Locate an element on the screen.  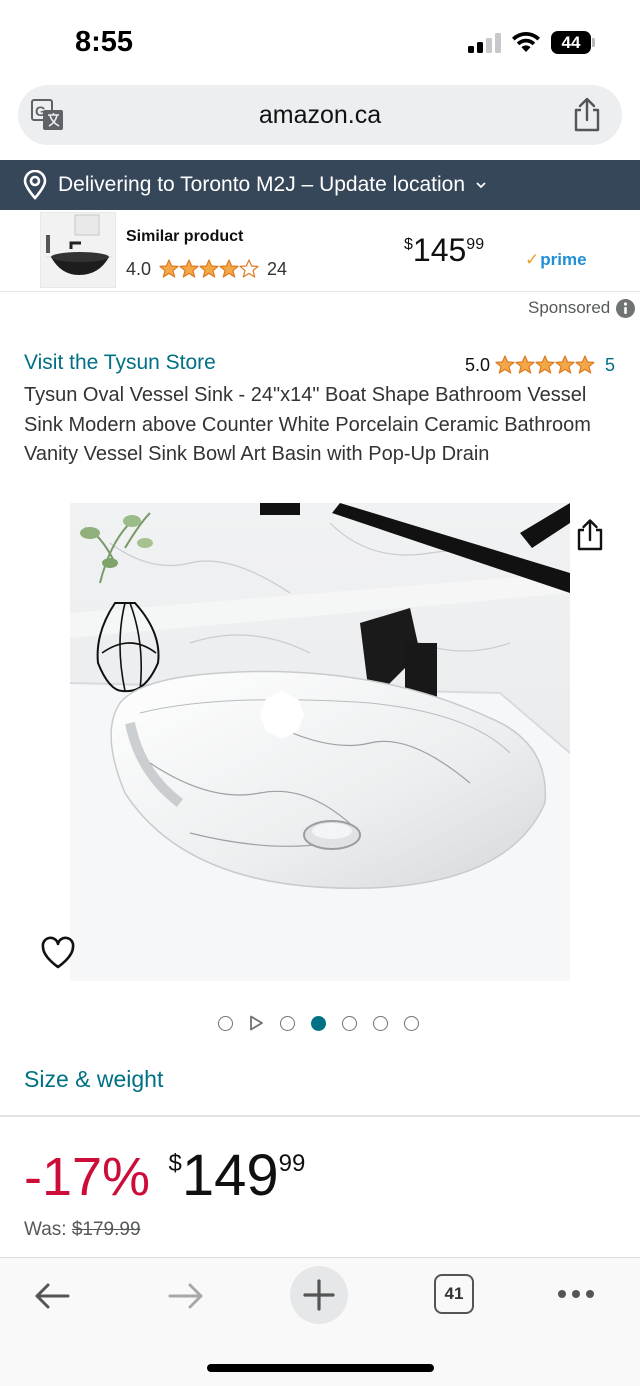
translate-icon: G is located at coordinates (48, 115).